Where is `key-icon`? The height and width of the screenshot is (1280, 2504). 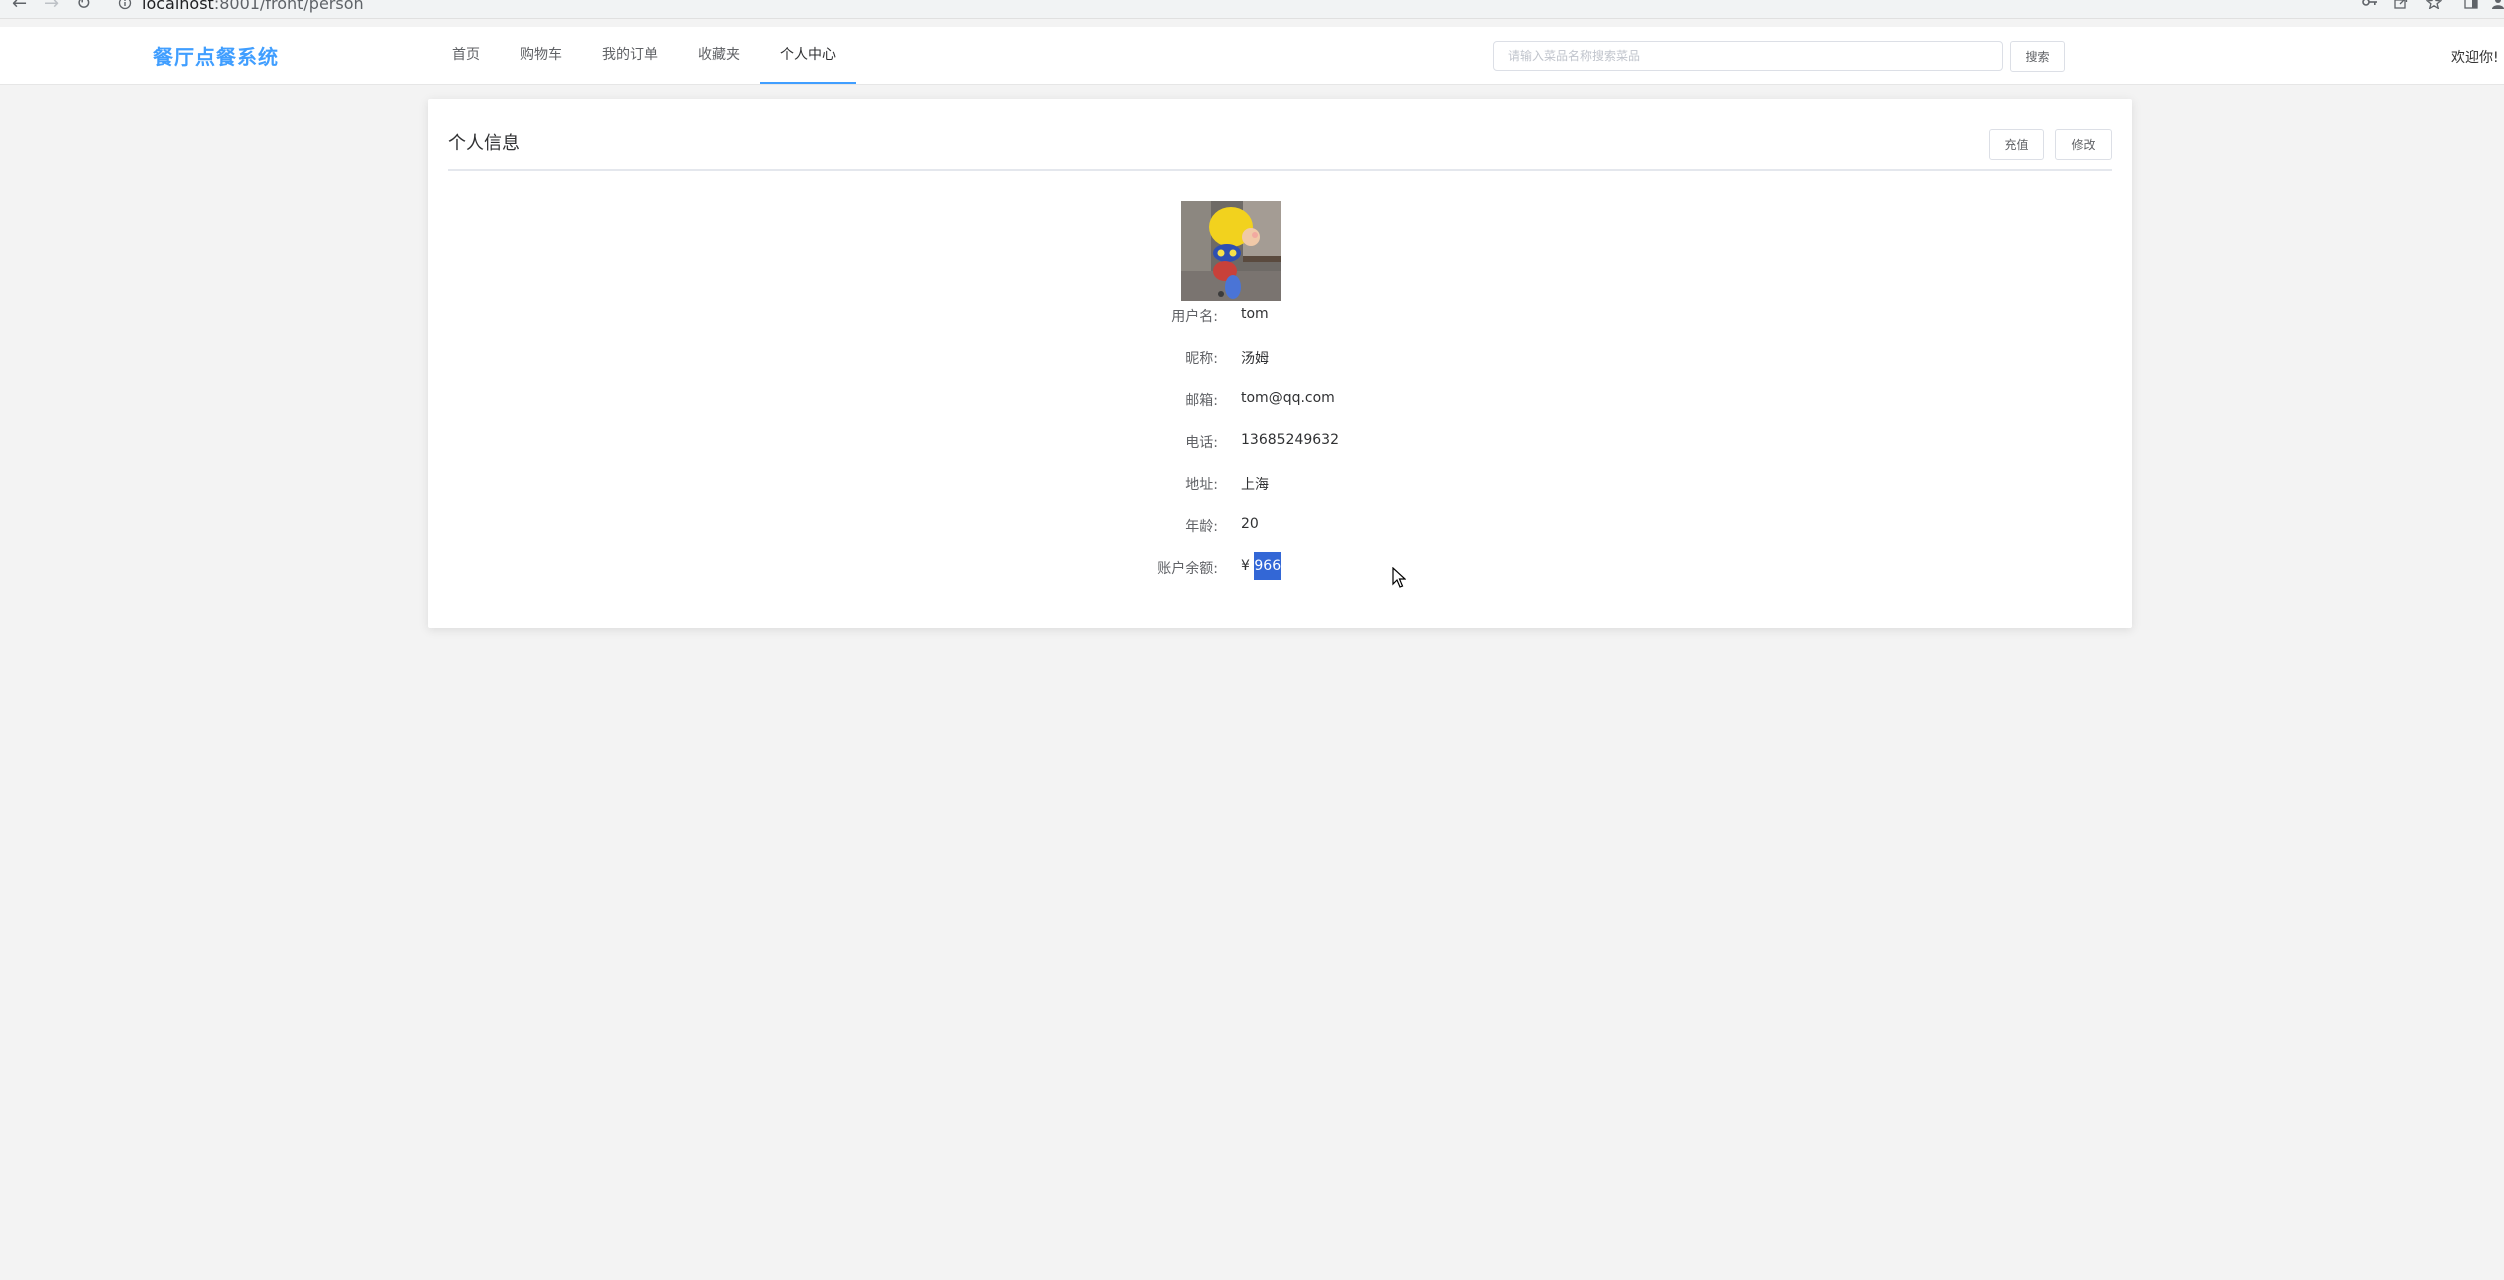 key-icon is located at coordinates (2370, 4).